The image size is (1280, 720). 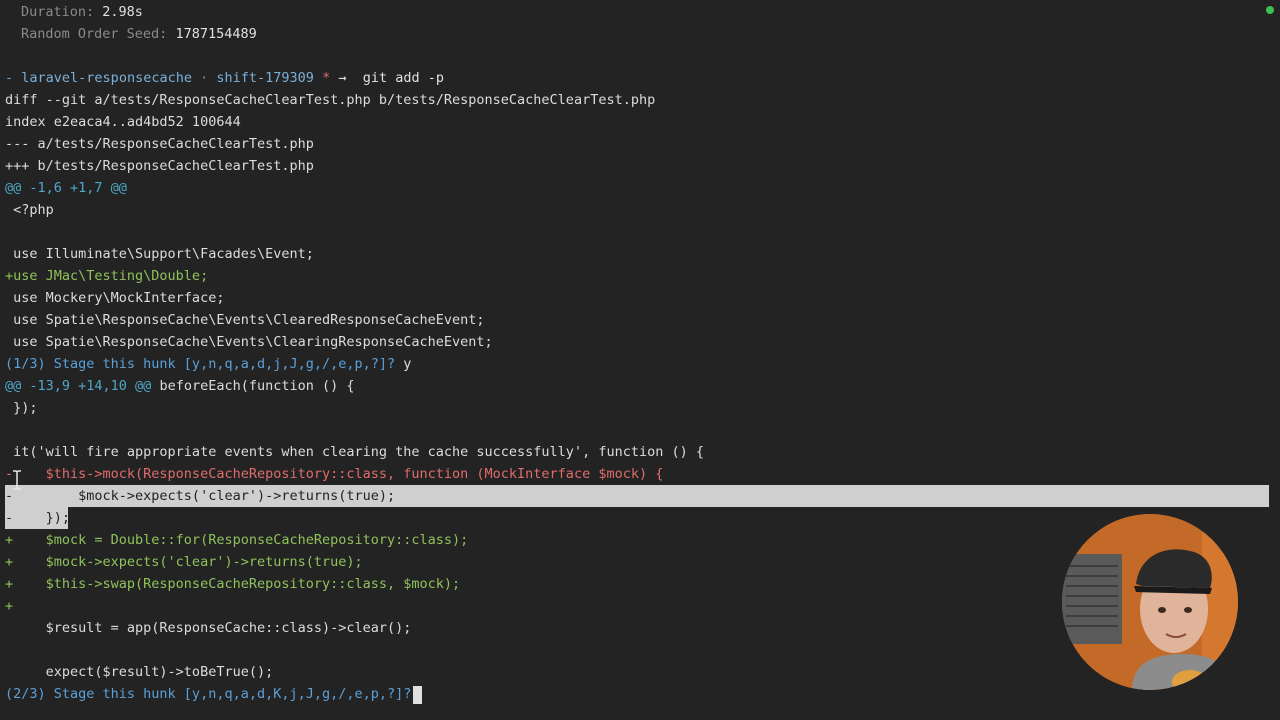 What do you see at coordinates (115, 298) in the screenshot?
I see `diff-context-line: use Mockery\MockInterface;` at bounding box center [115, 298].